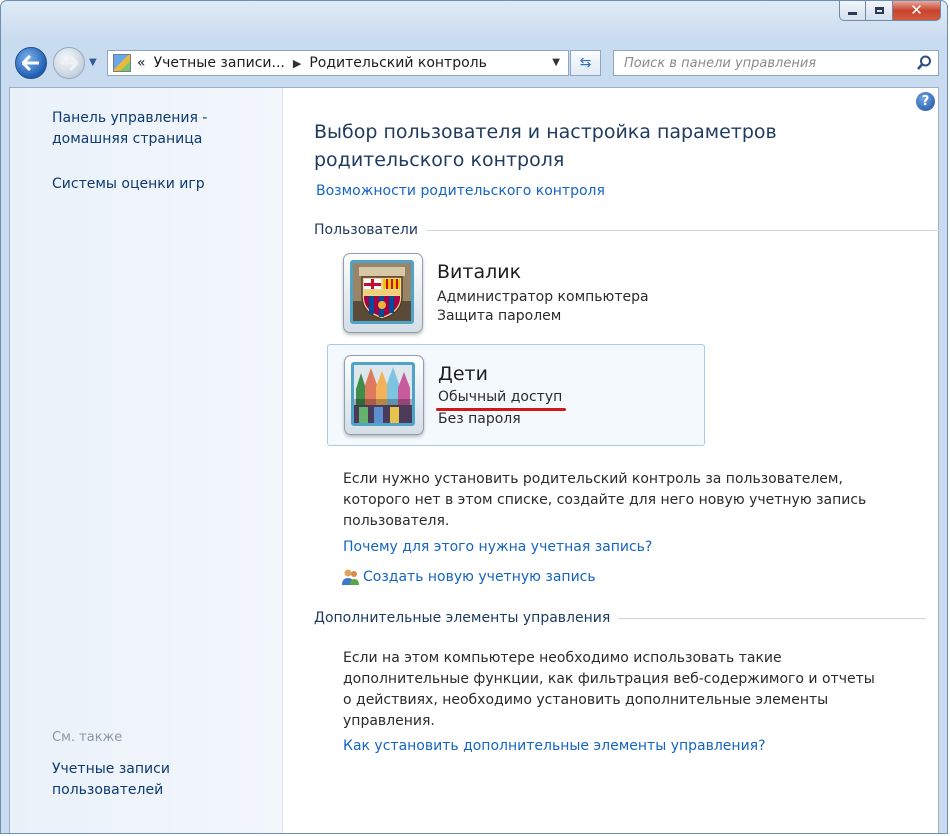 Image resolution: width=950 pixels, height=836 pixels. What do you see at coordinates (479, 577) in the screenshot?
I see `create-account-link-text: Создать новую учетную запись` at bounding box center [479, 577].